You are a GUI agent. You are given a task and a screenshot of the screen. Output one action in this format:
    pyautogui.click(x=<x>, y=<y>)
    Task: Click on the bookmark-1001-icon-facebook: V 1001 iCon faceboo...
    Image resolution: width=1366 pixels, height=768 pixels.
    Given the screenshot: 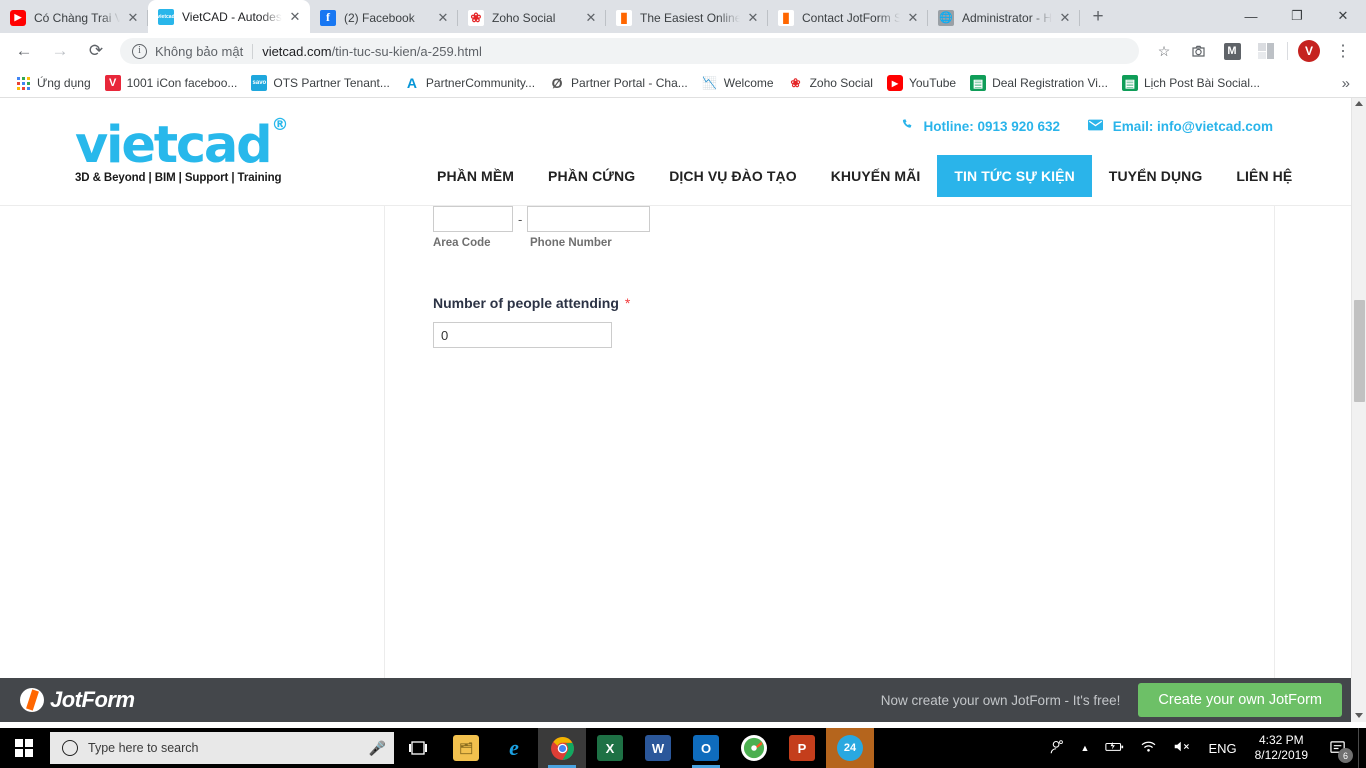 What is the action you would take?
    pyautogui.click(x=171, y=83)
    